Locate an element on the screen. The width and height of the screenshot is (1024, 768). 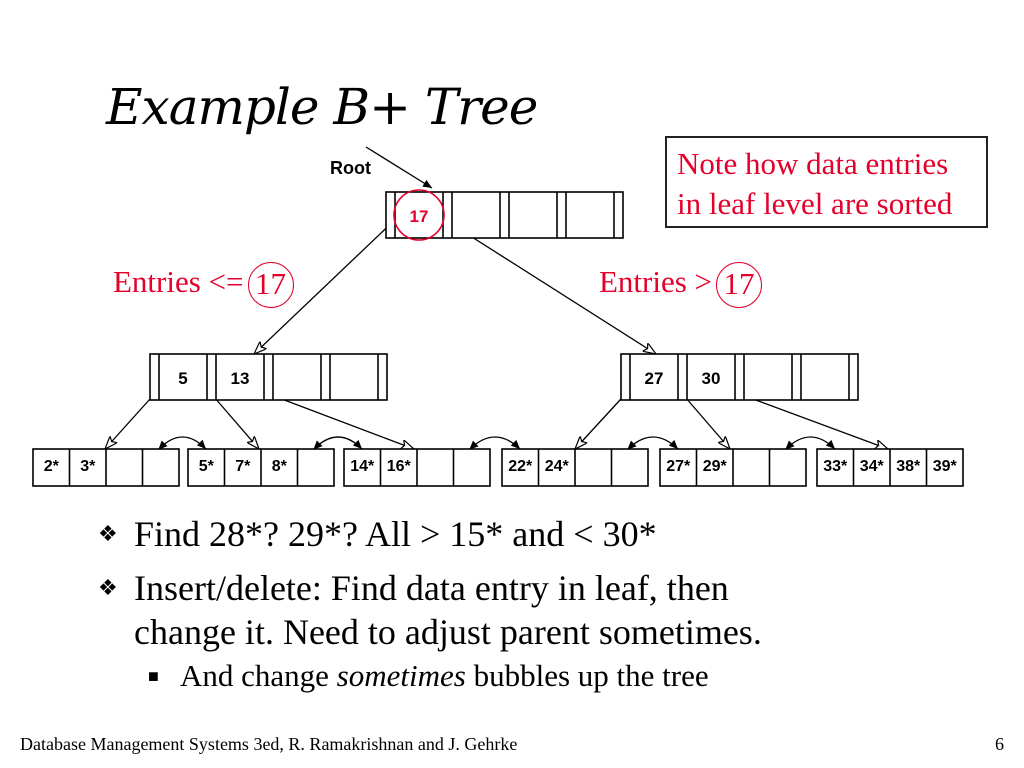
node-key: 13 is located at coordinates (240, 378).